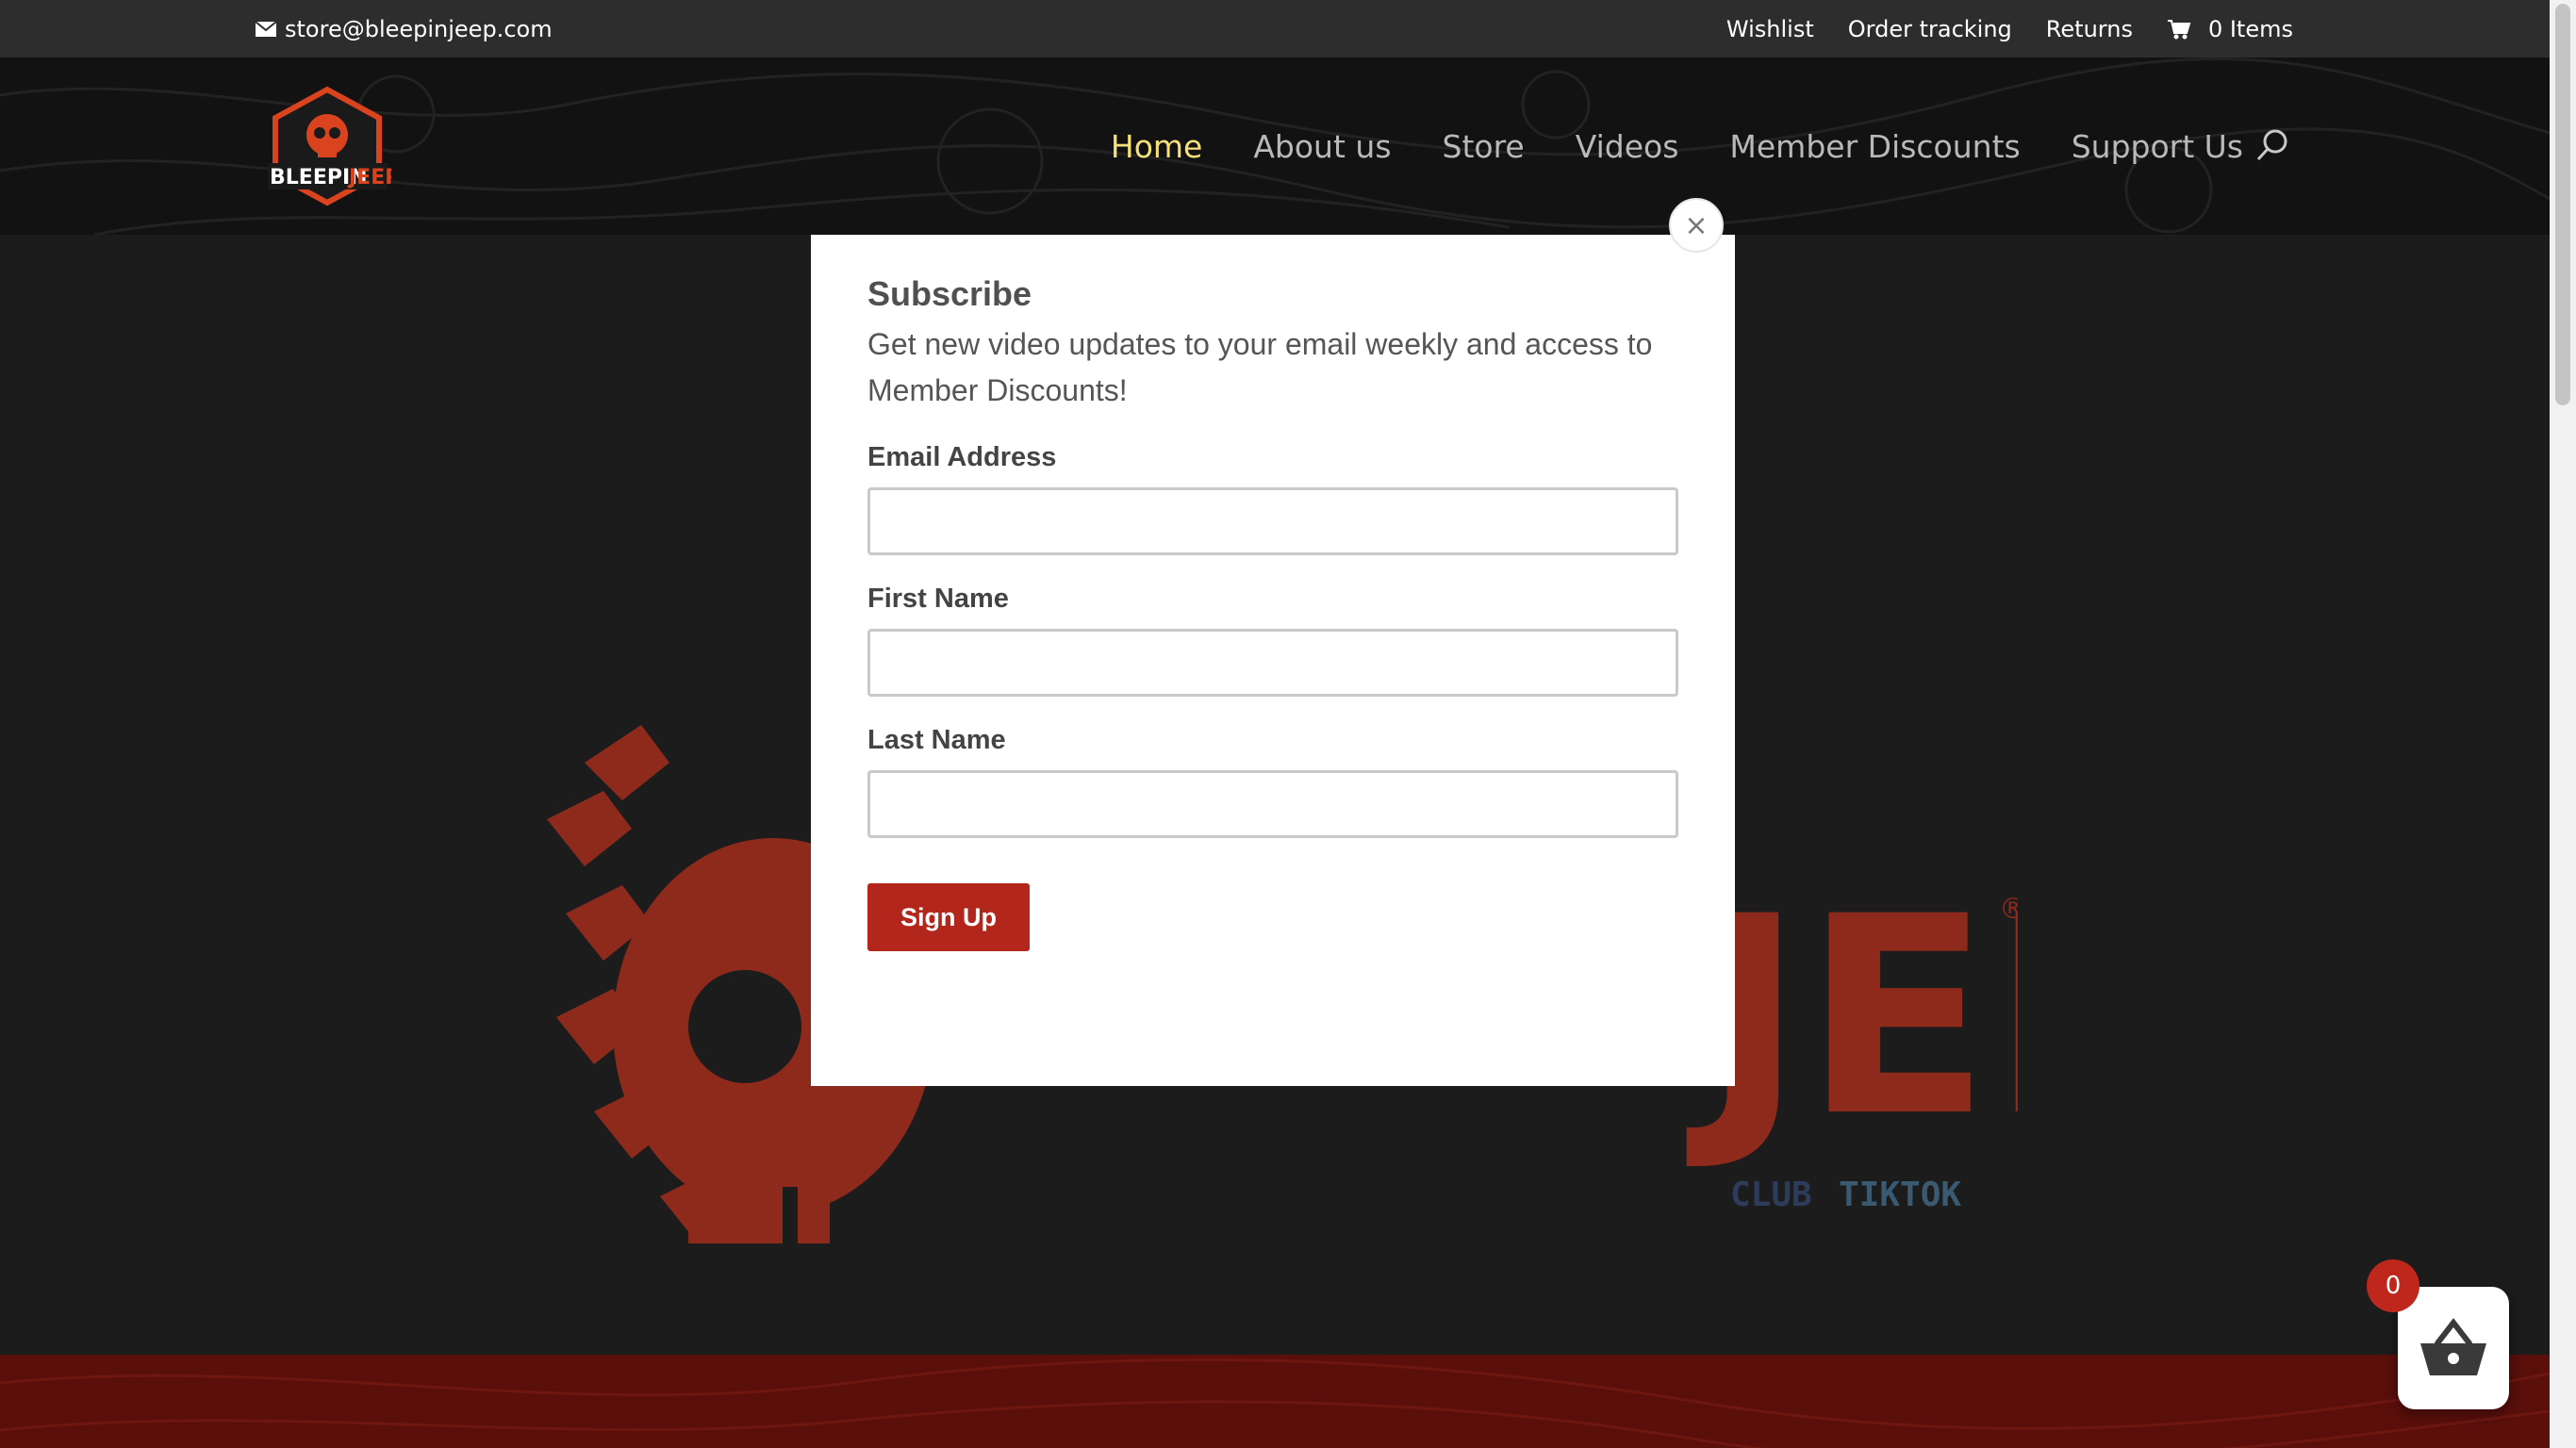  Describe the element at coordinates (2157, 146) in the screenshot. I see `nav-support-us: Support Us` at that location.